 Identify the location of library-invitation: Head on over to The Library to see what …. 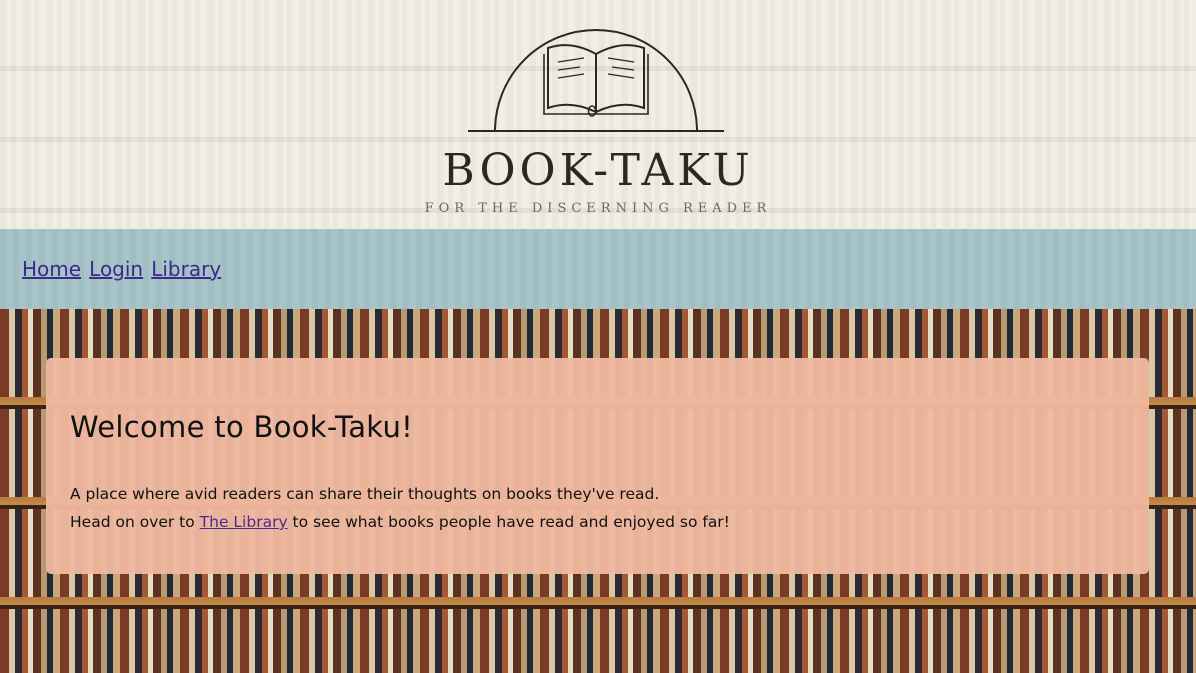
(597, 522).